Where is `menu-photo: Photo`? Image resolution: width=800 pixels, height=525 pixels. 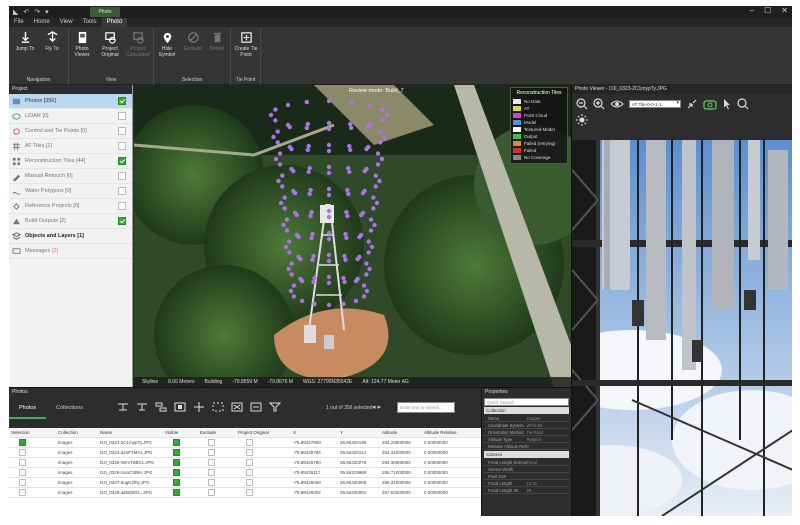
menu-photo: Photo is located at coordinates (114, 22).